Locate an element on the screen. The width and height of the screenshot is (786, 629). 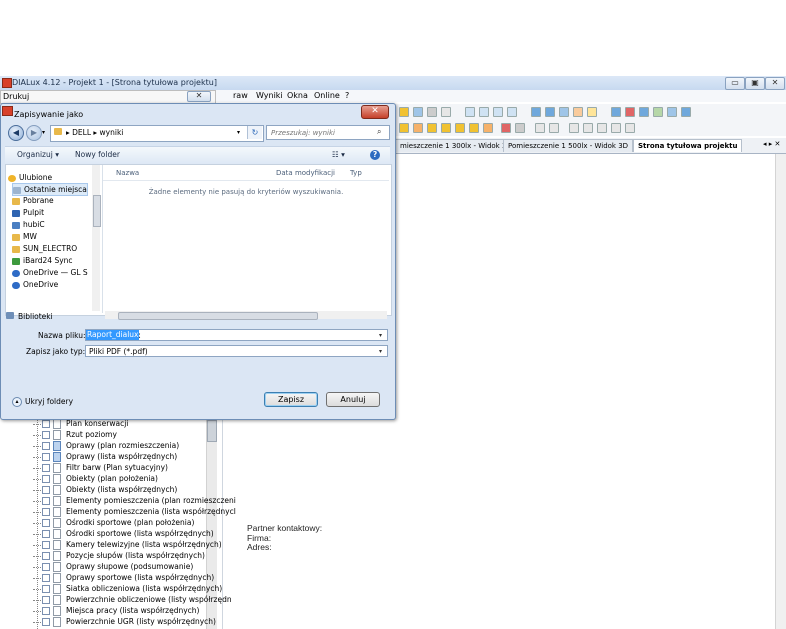
nav-item: hubiC is located at coordinates (28, 224).